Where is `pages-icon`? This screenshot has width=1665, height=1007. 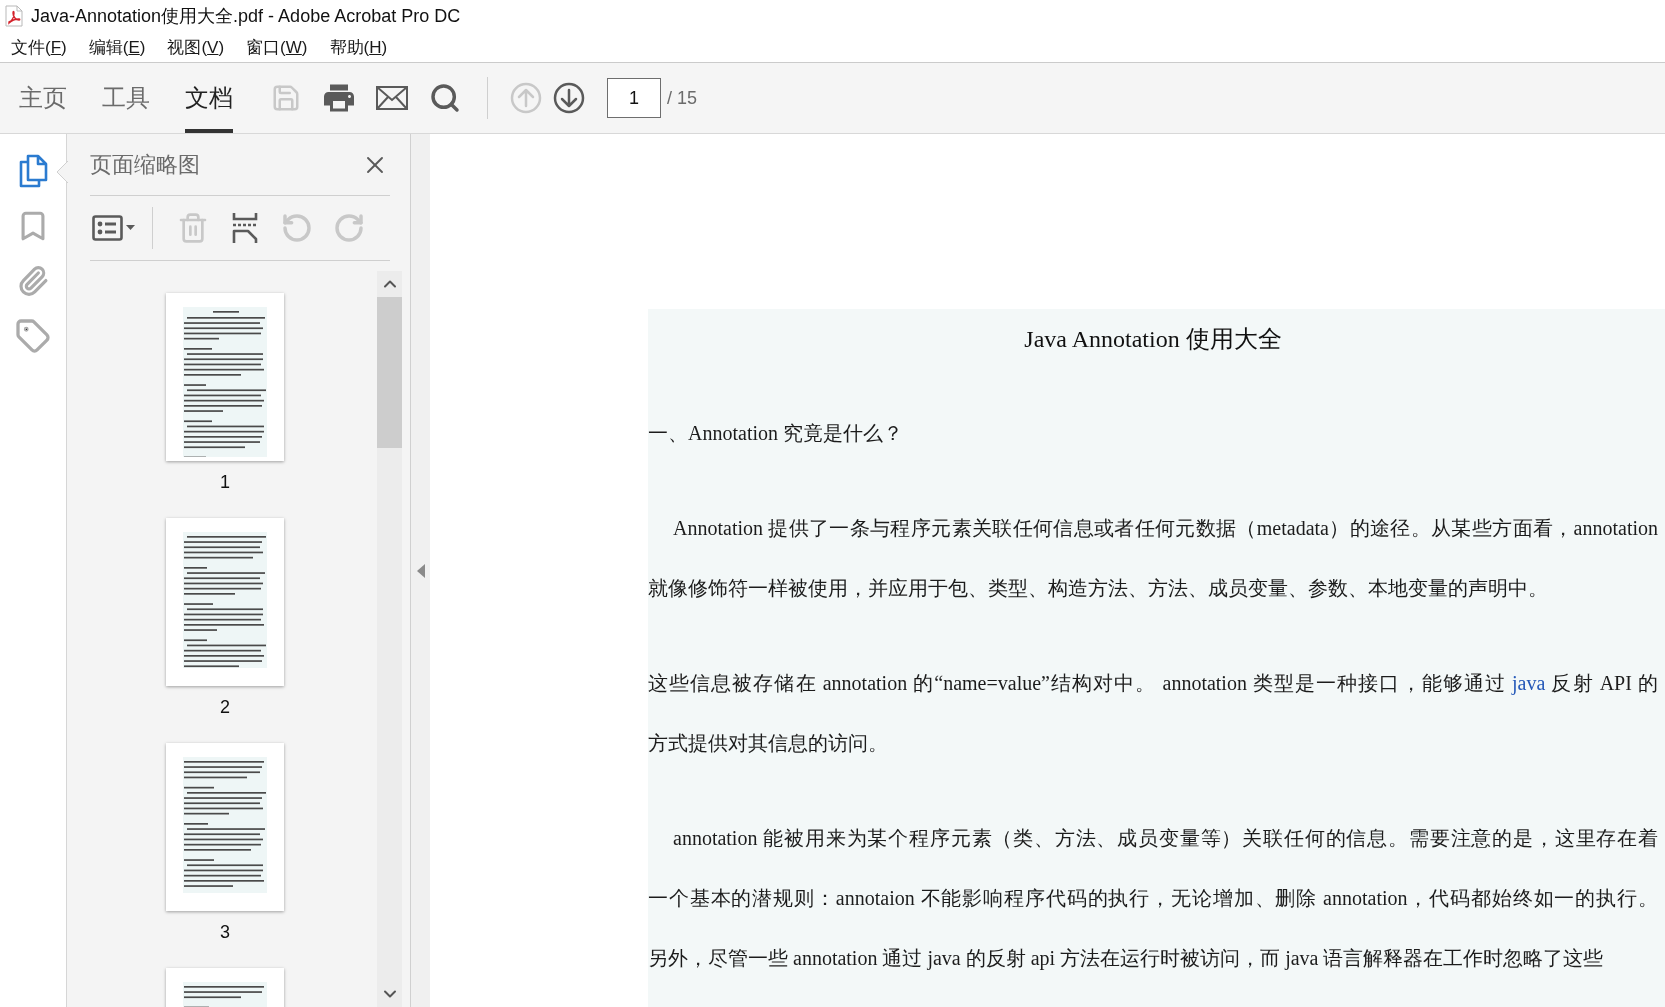 pages-icon is located at coordinates (33, 171).